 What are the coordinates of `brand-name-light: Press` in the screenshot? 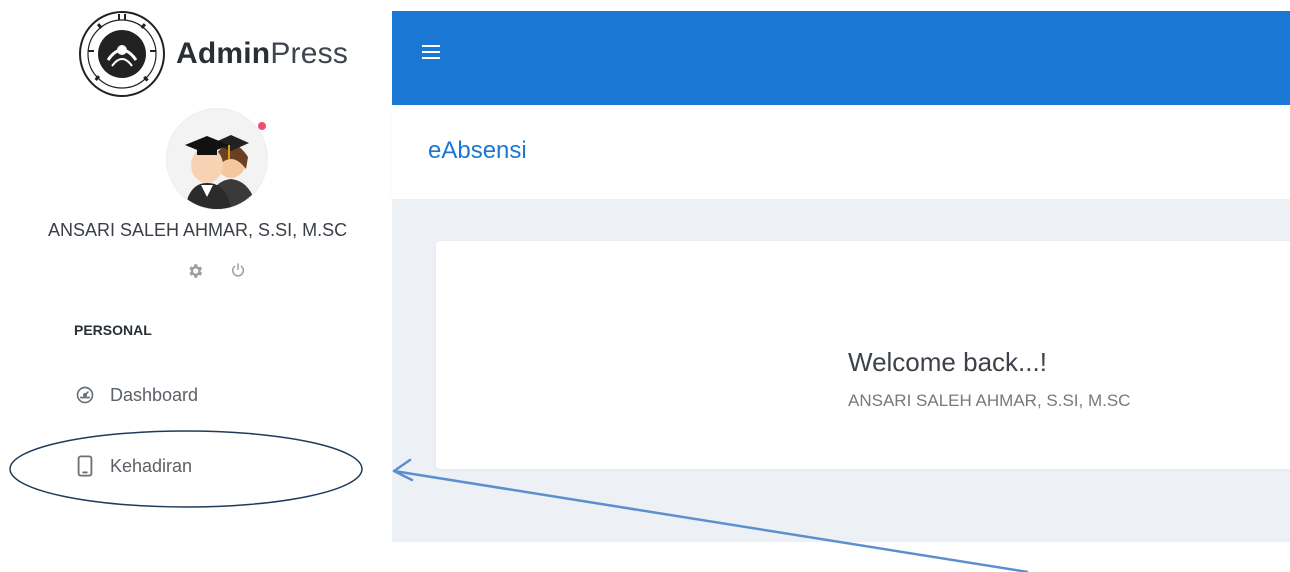 It's located at (309, 53).